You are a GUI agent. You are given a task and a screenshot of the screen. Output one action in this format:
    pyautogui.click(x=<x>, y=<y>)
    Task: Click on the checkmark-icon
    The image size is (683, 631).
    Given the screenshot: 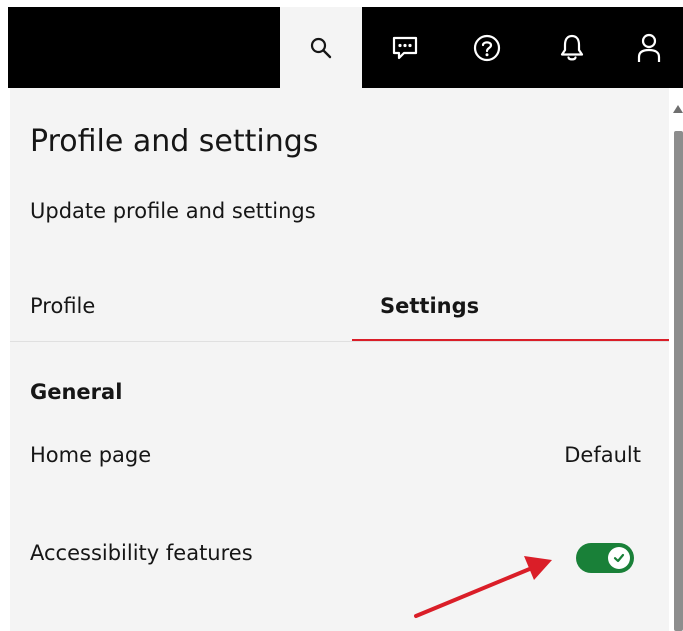 What is the action you would take?
    pyautogui.click(x=619, y=558)
    